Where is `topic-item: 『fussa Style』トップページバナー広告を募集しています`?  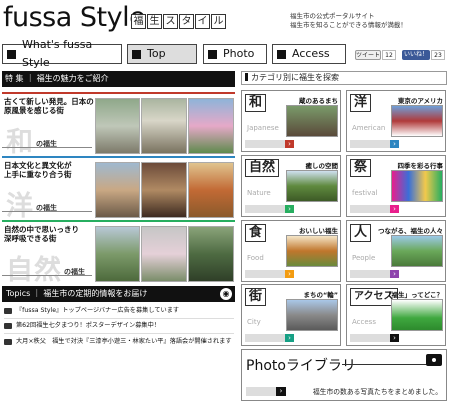 topic-item: 『fussa Style』トップページバナー広告を募集しています is located at coordinates (119, 311).